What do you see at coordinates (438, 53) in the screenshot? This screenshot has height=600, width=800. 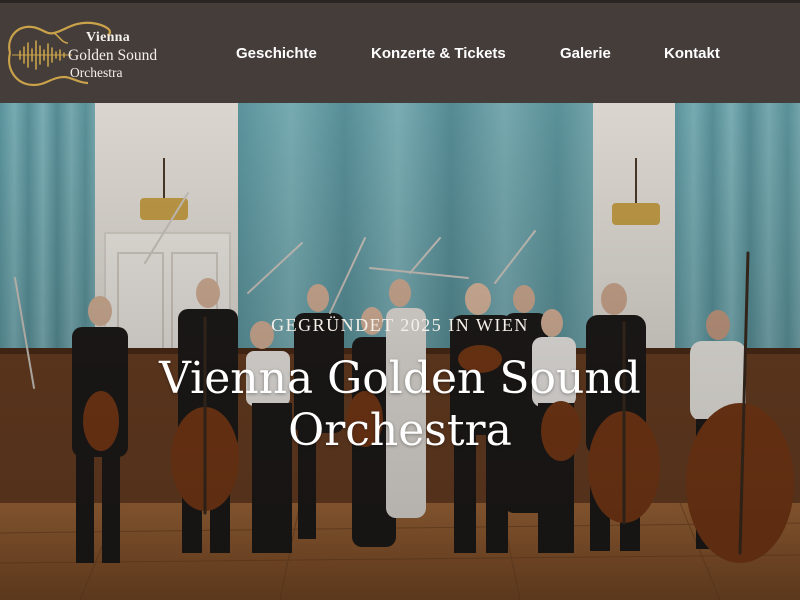 I see `nav-link-konzerte-tickets: Konzerte & Tickets` at bounding box center [438, 53].